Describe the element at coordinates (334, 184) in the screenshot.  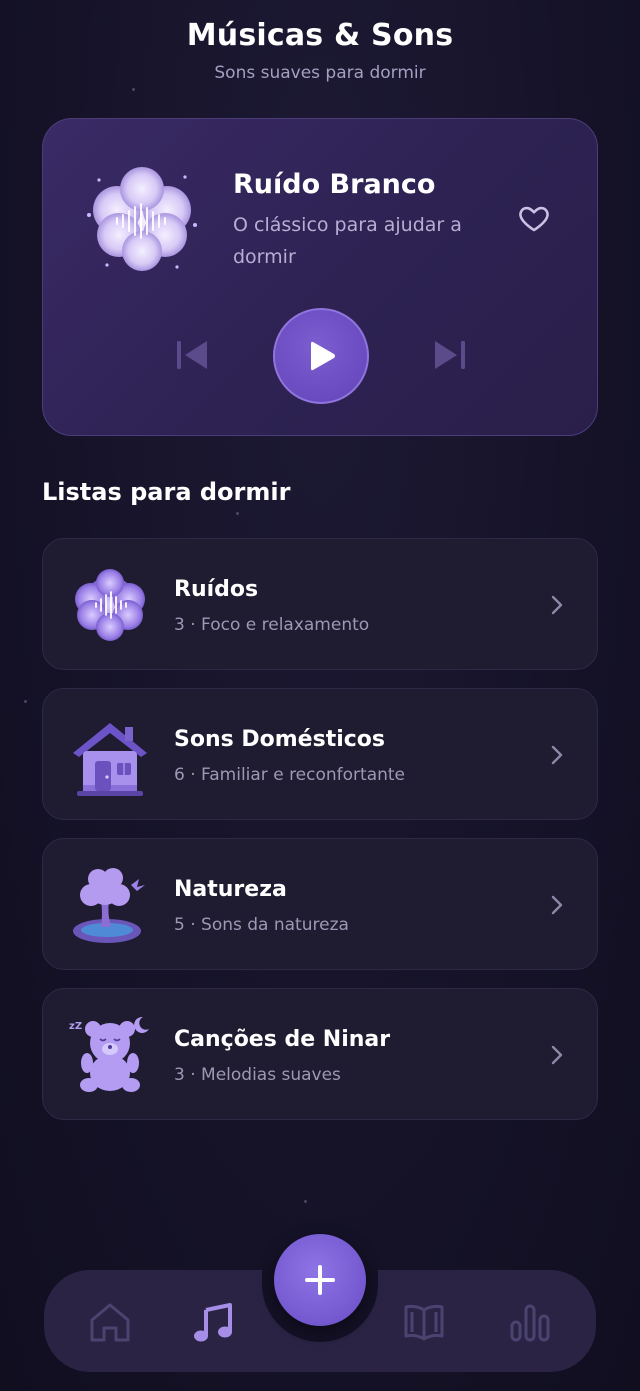
I see `track-title: Ruído Branco` at that location.